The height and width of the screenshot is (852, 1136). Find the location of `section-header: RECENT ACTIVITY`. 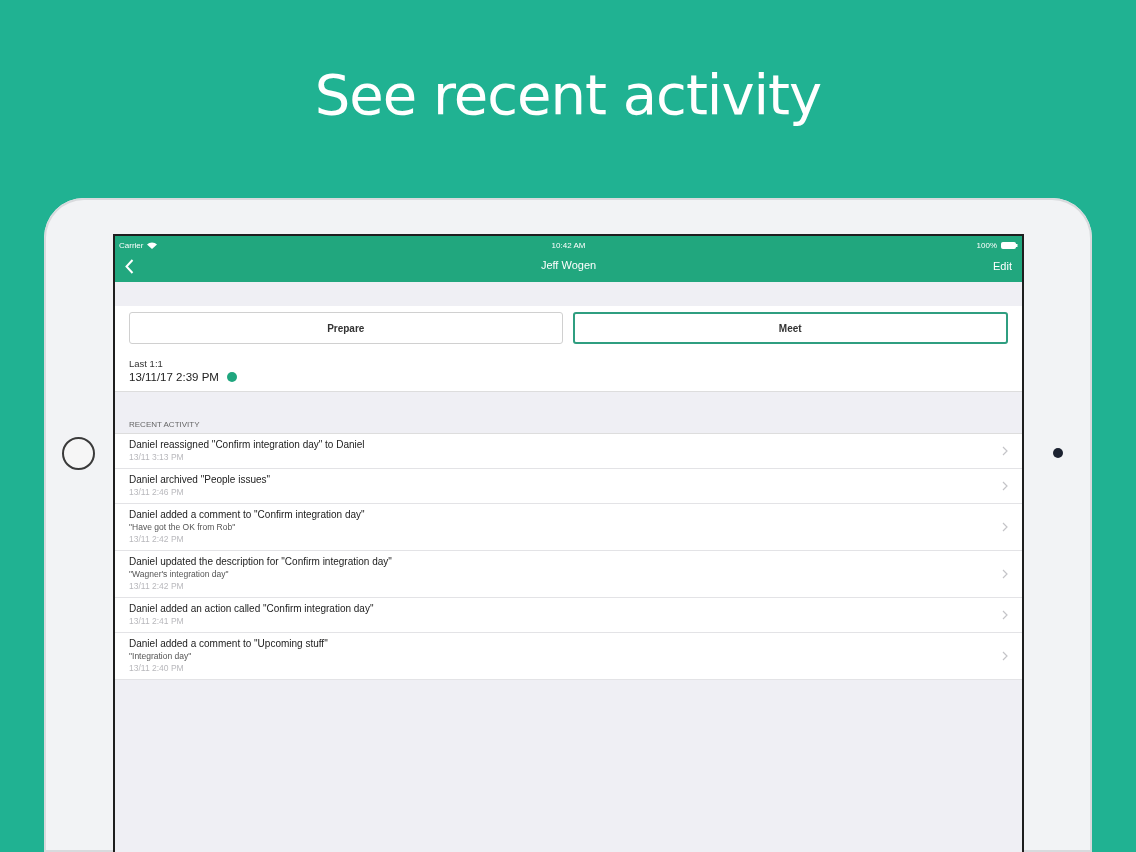

section-header: RECENT ACTIVITY is located at coordinates (568, 413).